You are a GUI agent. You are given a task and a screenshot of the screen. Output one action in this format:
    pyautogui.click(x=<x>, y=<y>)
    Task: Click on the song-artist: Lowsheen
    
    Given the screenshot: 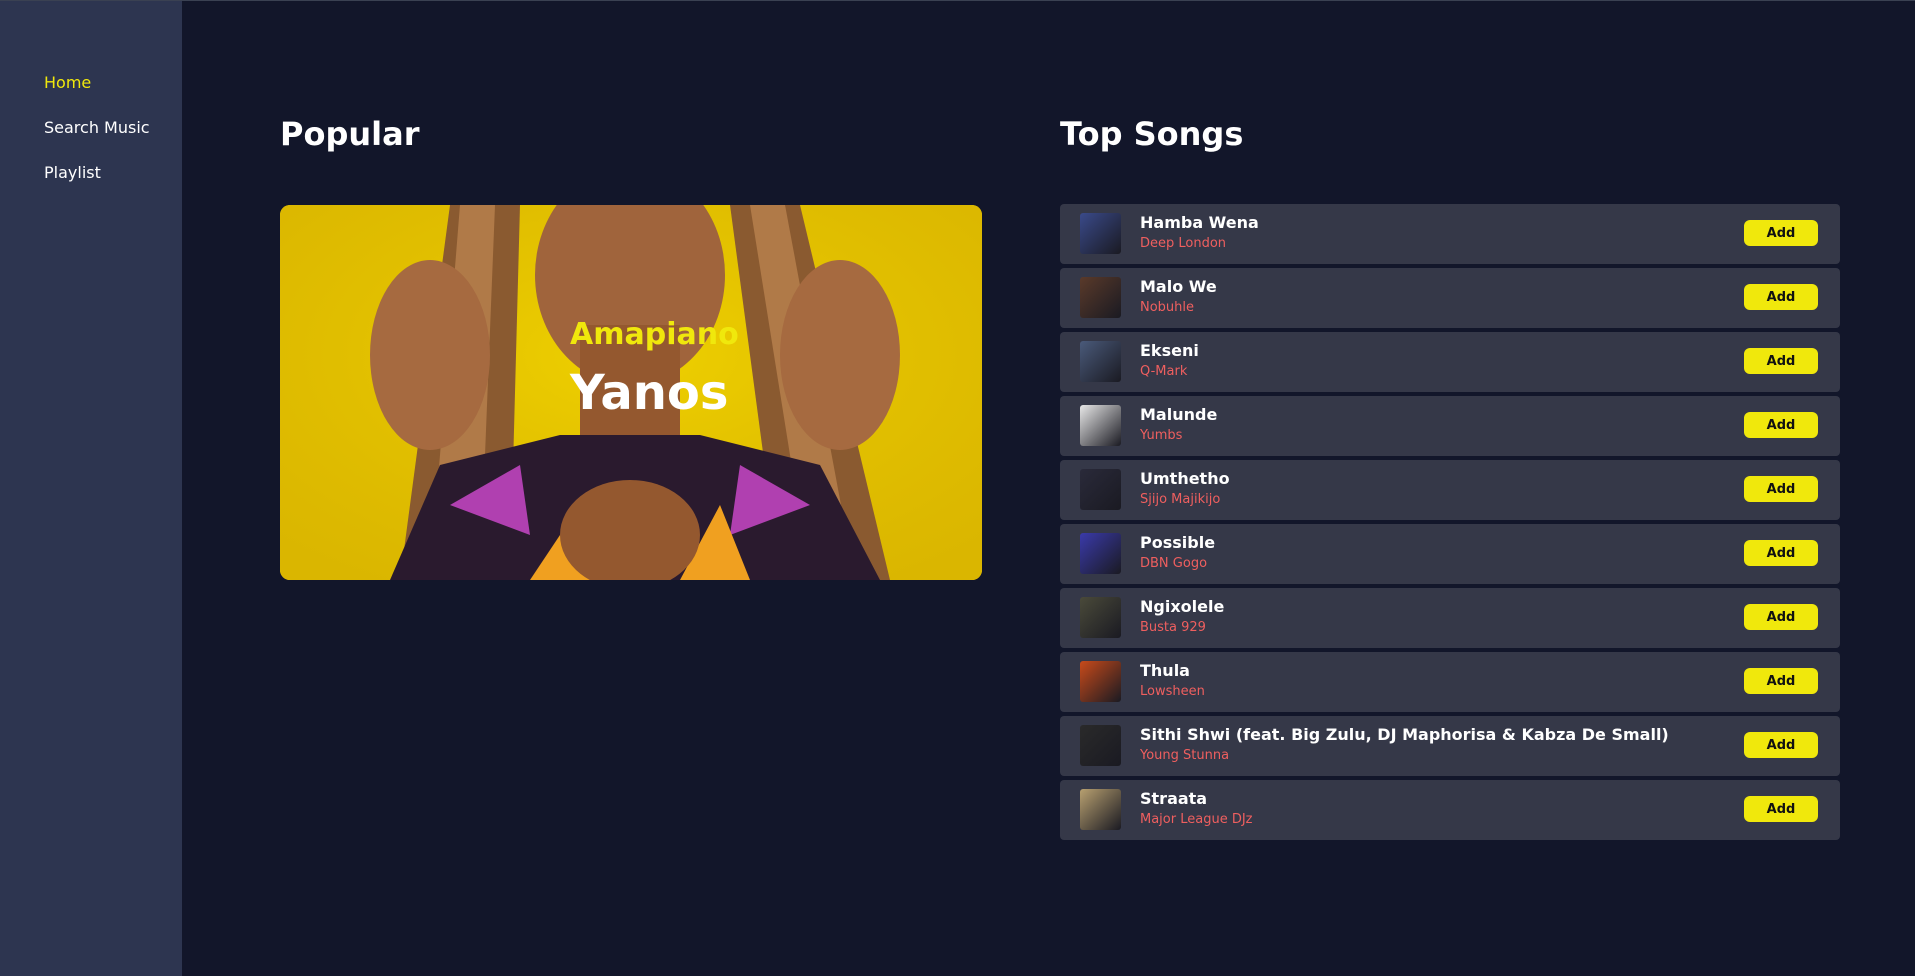 What is the action you would take?
    pyautogui.click(x=1172, y=691)
    